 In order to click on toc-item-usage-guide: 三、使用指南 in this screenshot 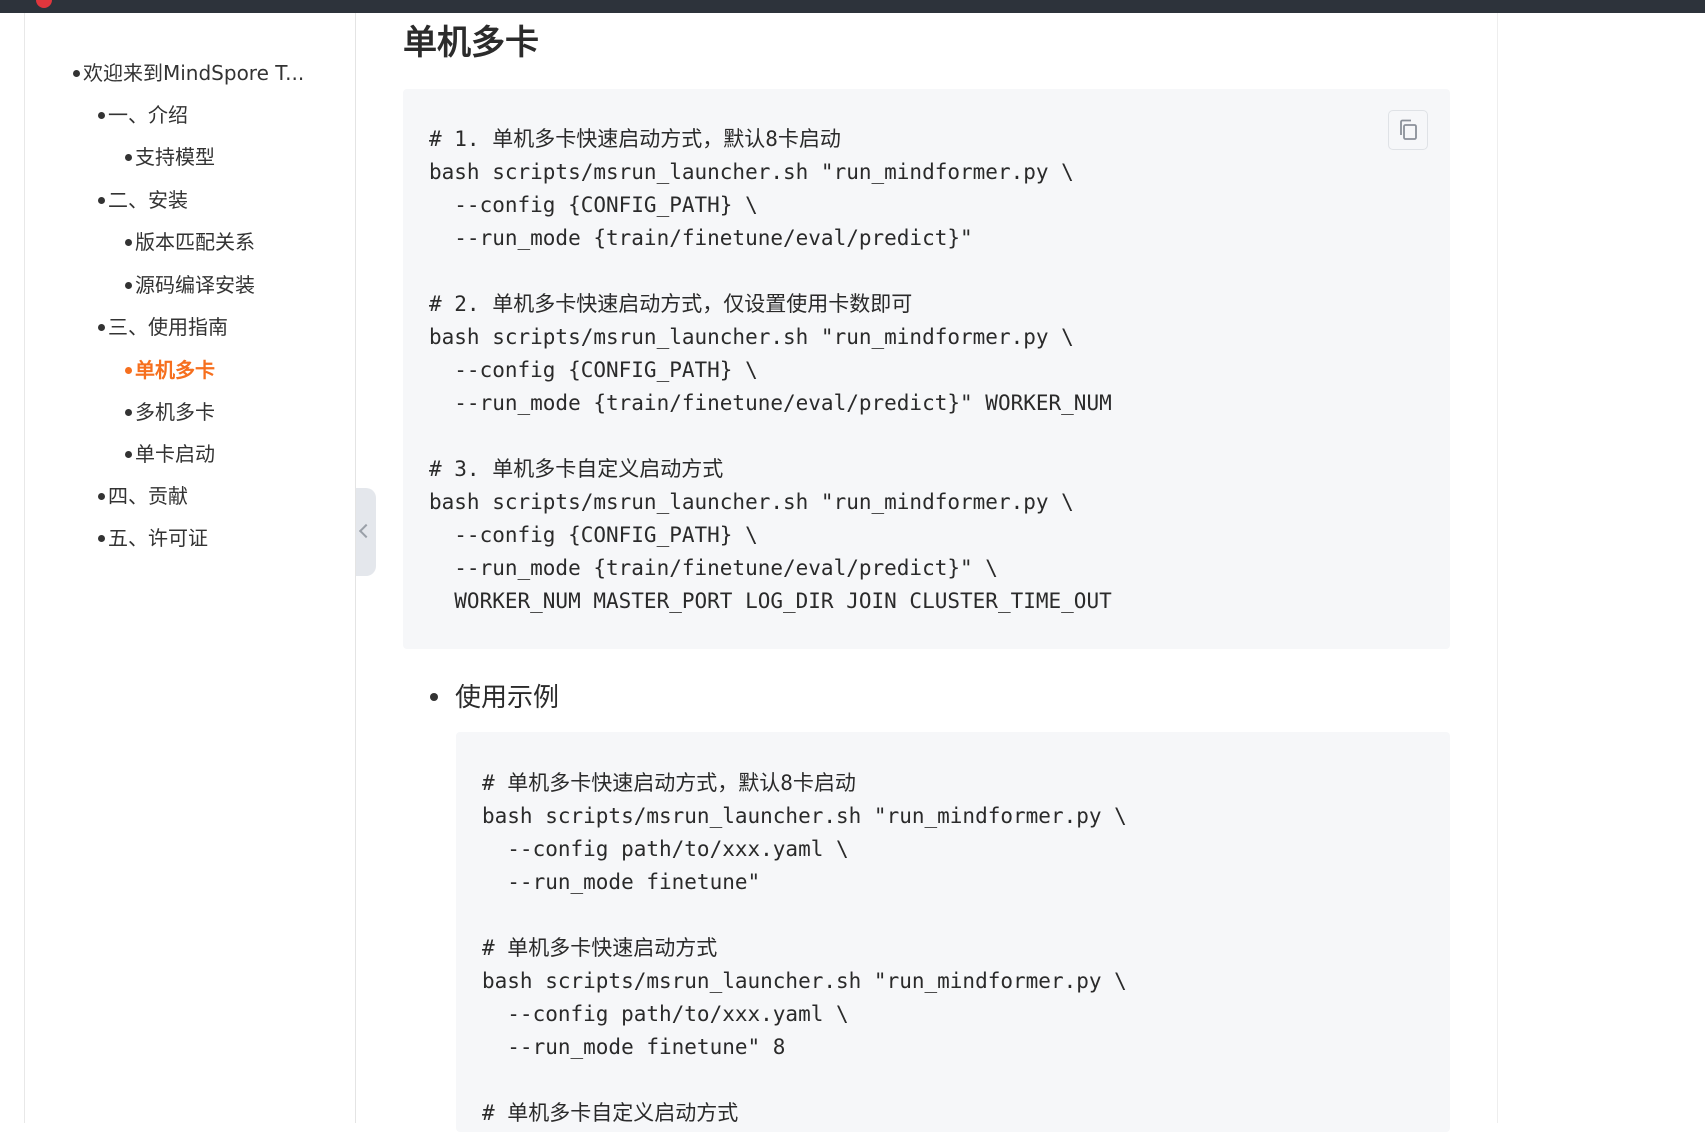, I will do `click(163, 327)`.